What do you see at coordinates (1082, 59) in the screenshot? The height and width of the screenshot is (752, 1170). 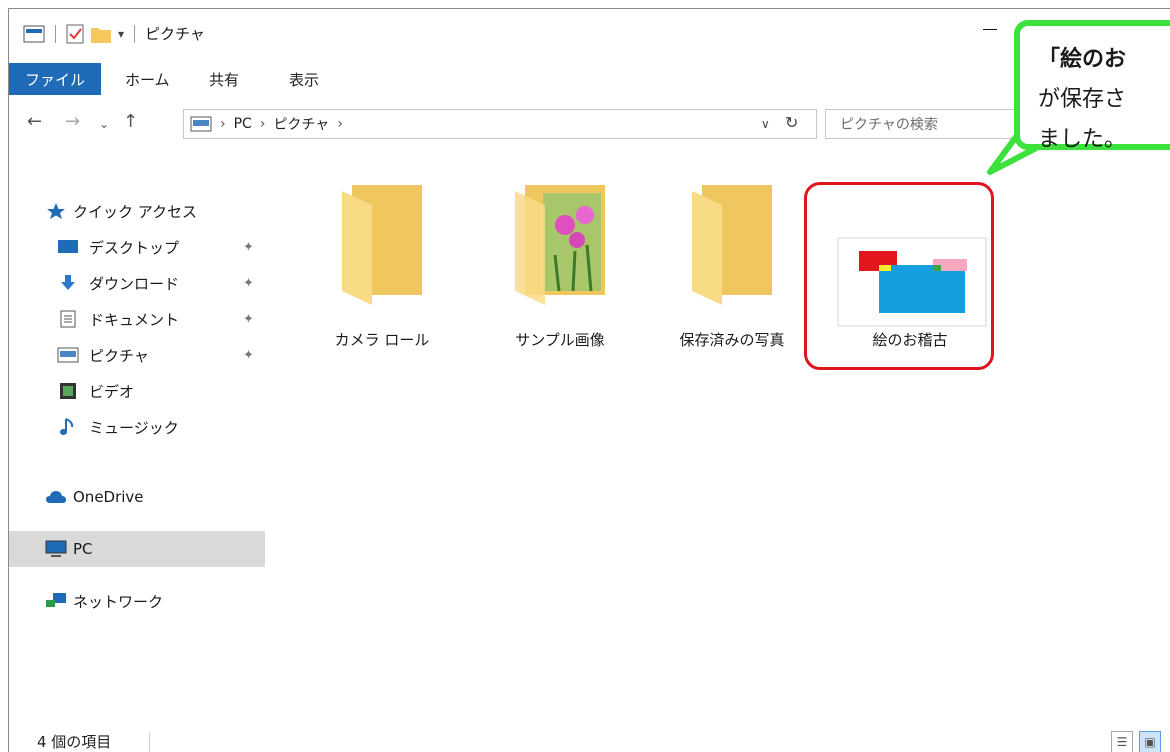 I see `callout-line: 「絵のお` at bounding box center [1082, 59].